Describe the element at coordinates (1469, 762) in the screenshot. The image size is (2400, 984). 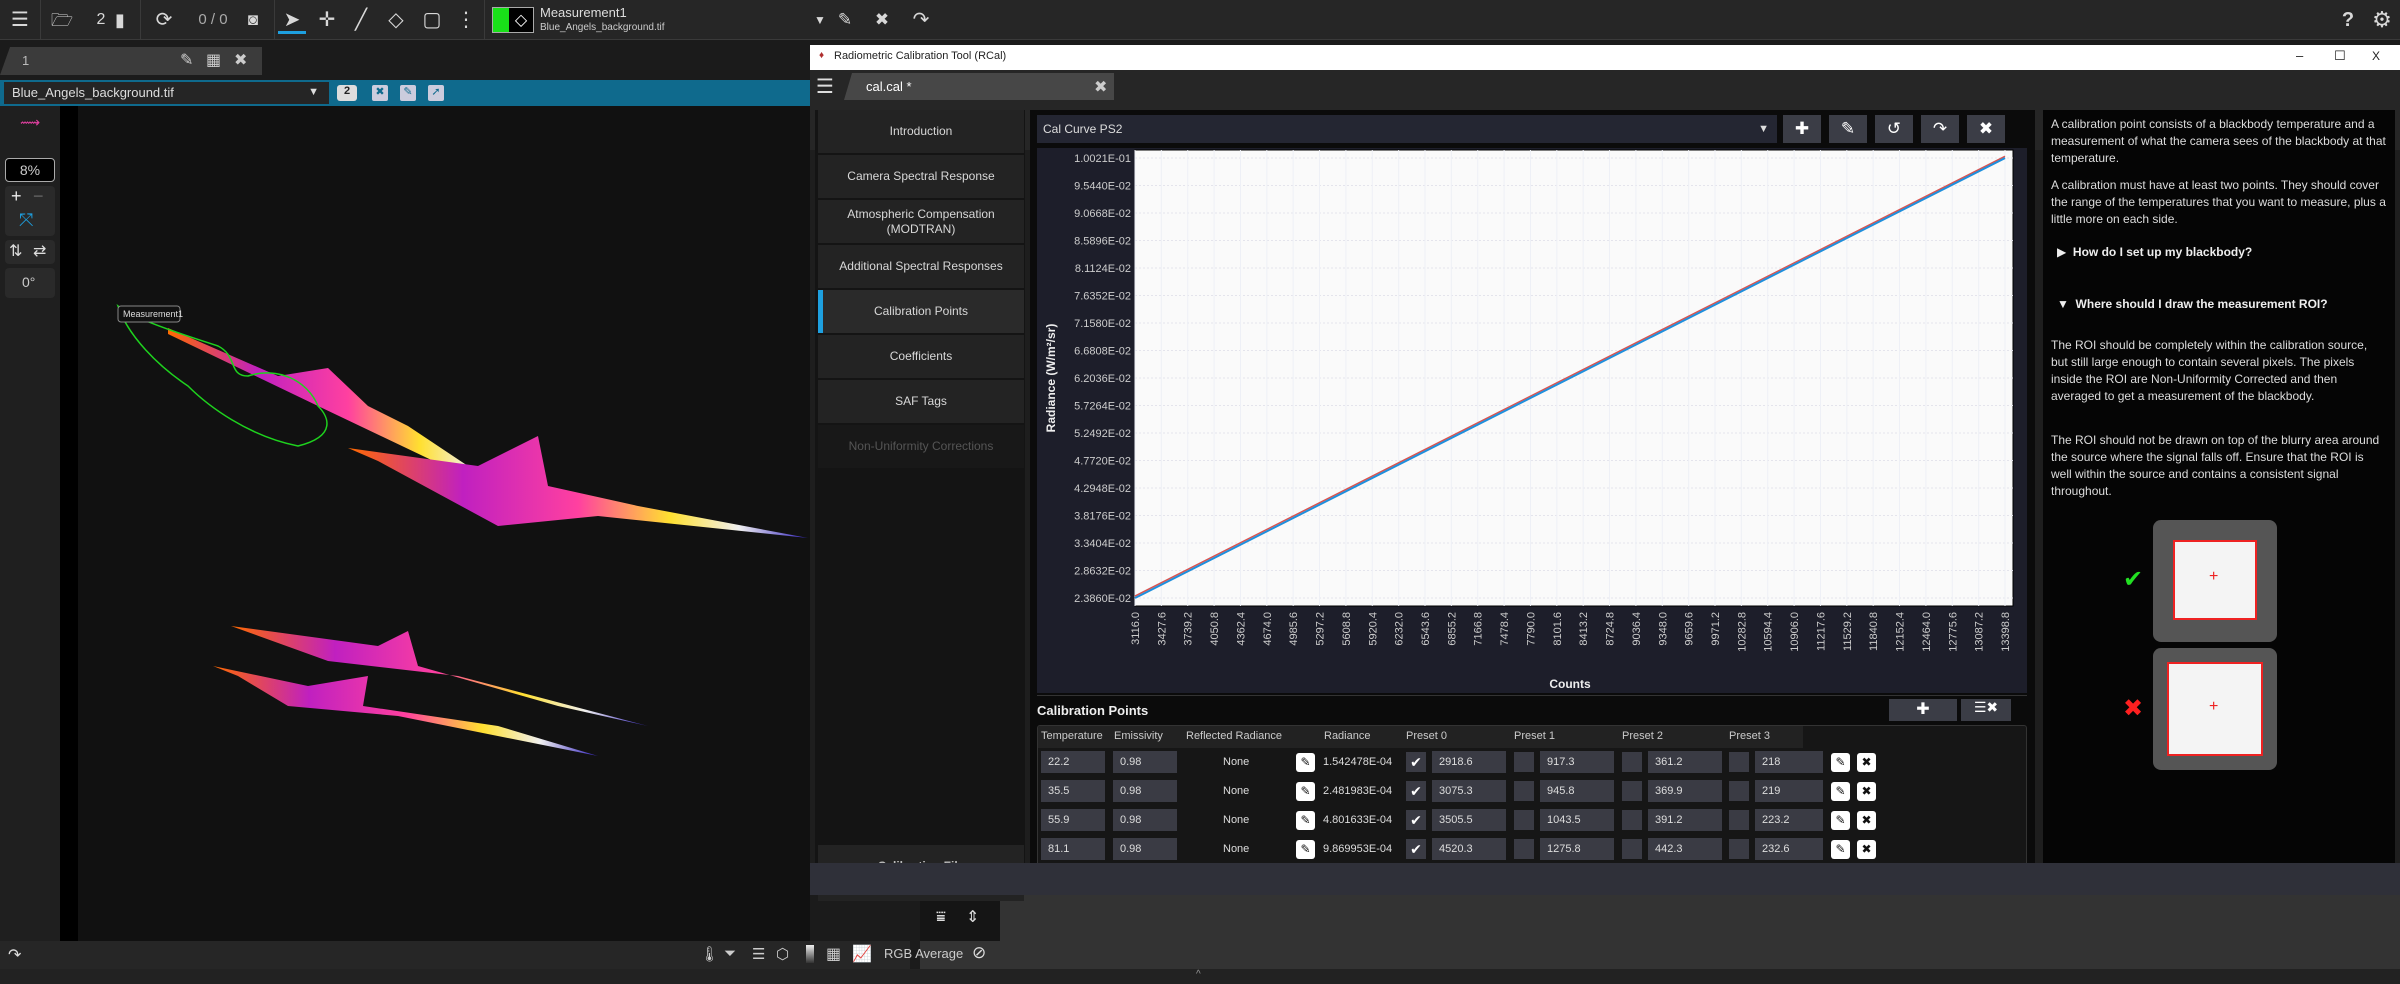
I see `preset-0-field: 2918.6` at that location.